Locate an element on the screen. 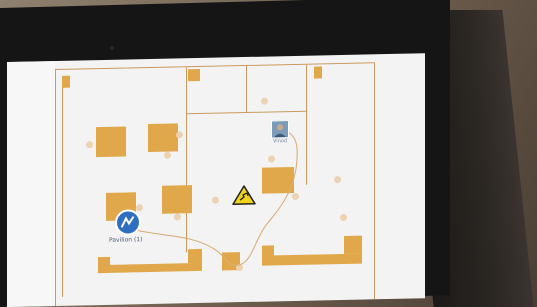 The width and height of the screenshot is (537, 307). user-avatar-icon is located at coordinates (280, 129).